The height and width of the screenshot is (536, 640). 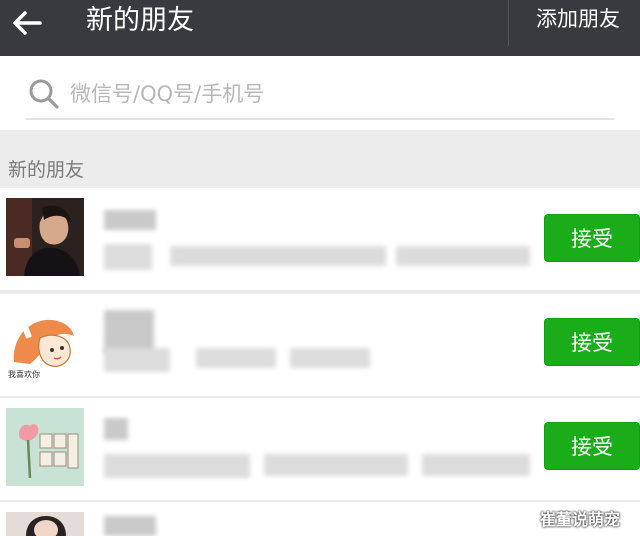 I want to click on header-divider, so click(x=508, y=23).